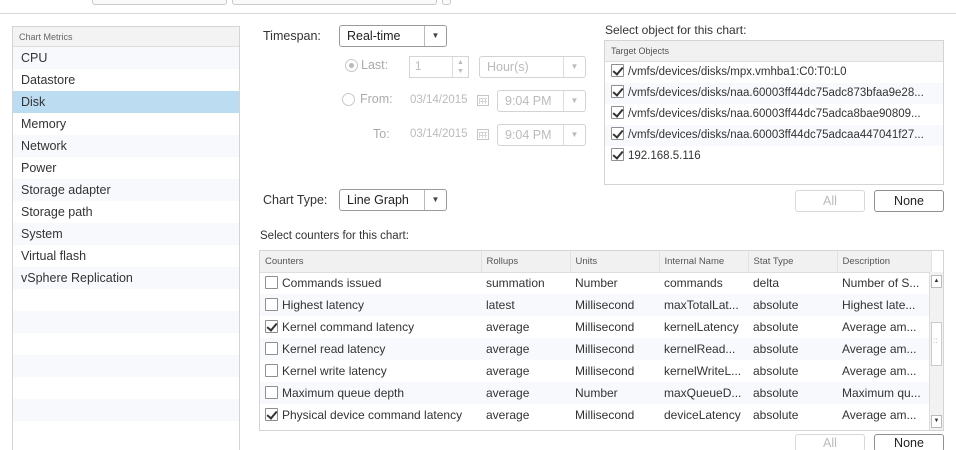 The height and width of the screenshot is (450, 956). What do you see at coordinates (774, 51) in the screenshot?
I see `target-objects-header: Target Objects` at bounding box center [774, 51].